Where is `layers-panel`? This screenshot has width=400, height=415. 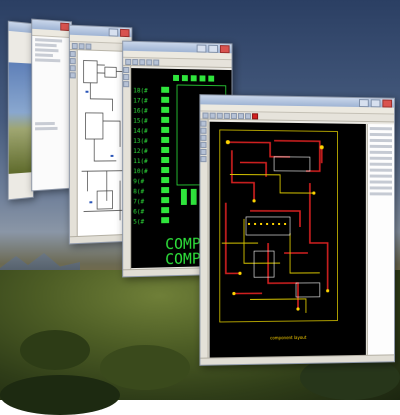
layers-panel is located at coordinates (380, 239).